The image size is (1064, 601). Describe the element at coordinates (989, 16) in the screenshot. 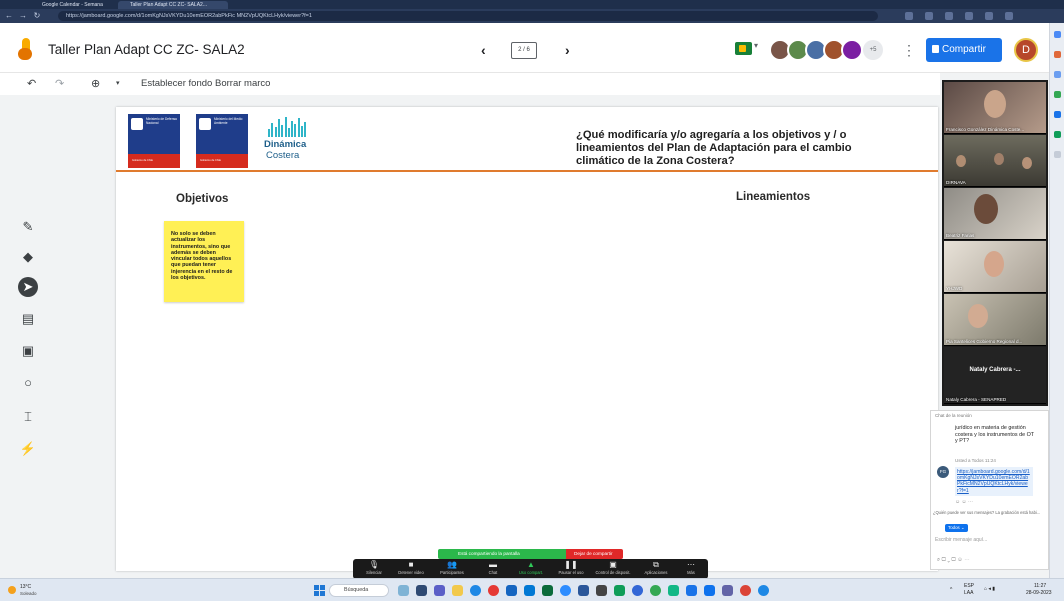

I see `profile-icon` at that location.